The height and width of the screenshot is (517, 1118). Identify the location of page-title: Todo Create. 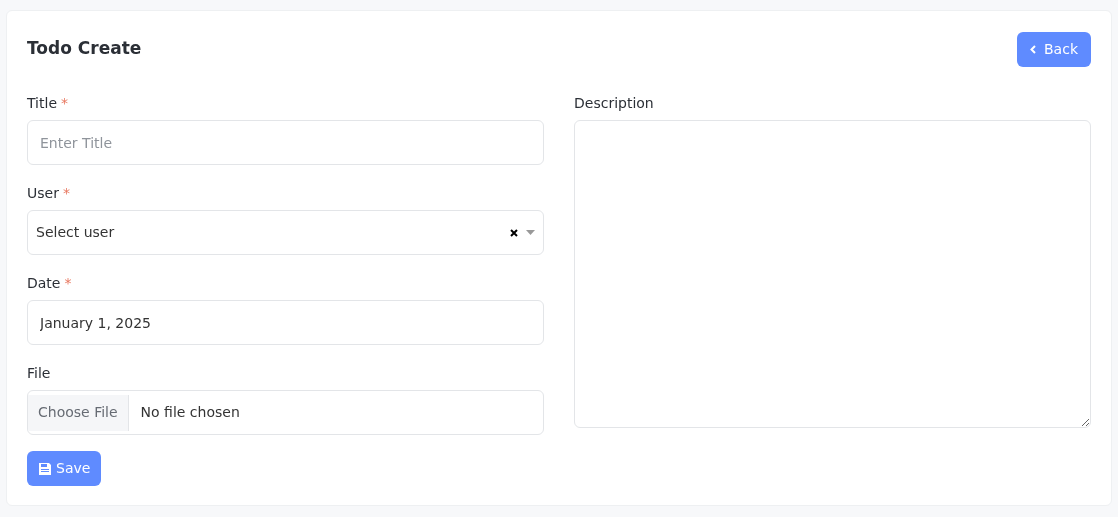
(84, 49).